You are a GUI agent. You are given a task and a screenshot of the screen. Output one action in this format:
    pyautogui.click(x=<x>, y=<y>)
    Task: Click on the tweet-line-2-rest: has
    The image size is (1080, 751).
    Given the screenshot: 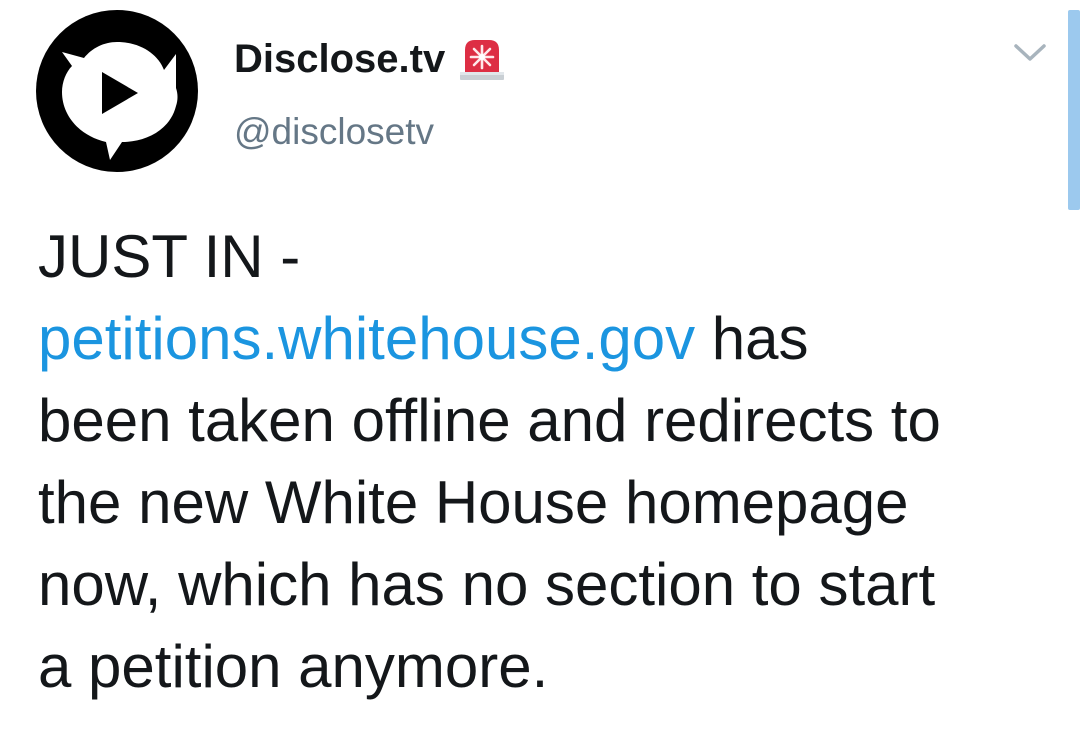 What is the action you would take?
    pyautogui.click(x=752, y=338)
    